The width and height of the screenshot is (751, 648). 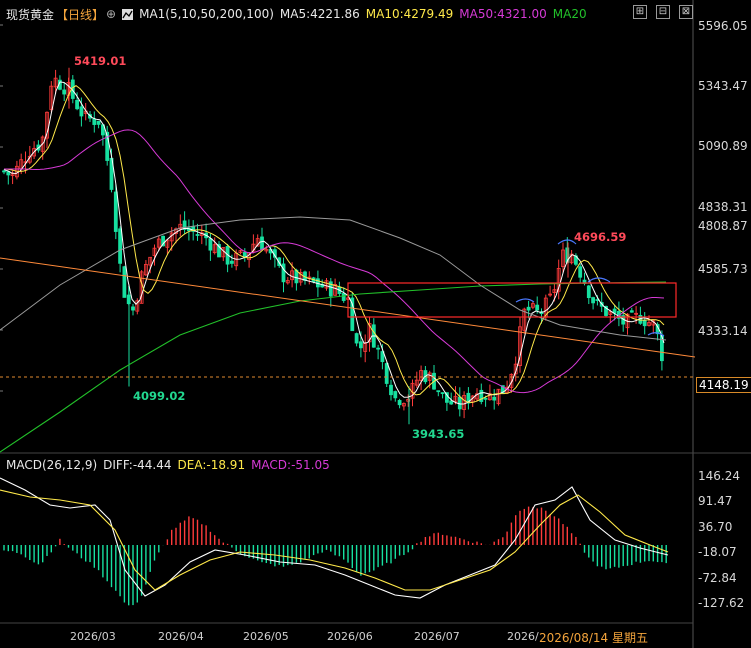 I want to click on ma20-value: MA20, so click(x=569, y=14).